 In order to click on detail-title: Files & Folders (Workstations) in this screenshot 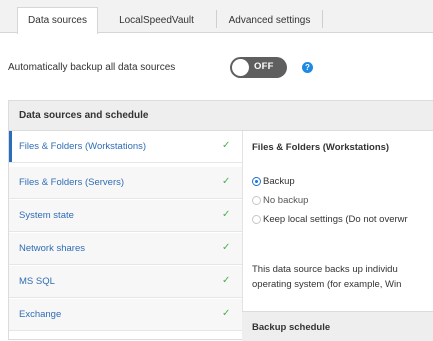, I will do `click(321, 147)`.